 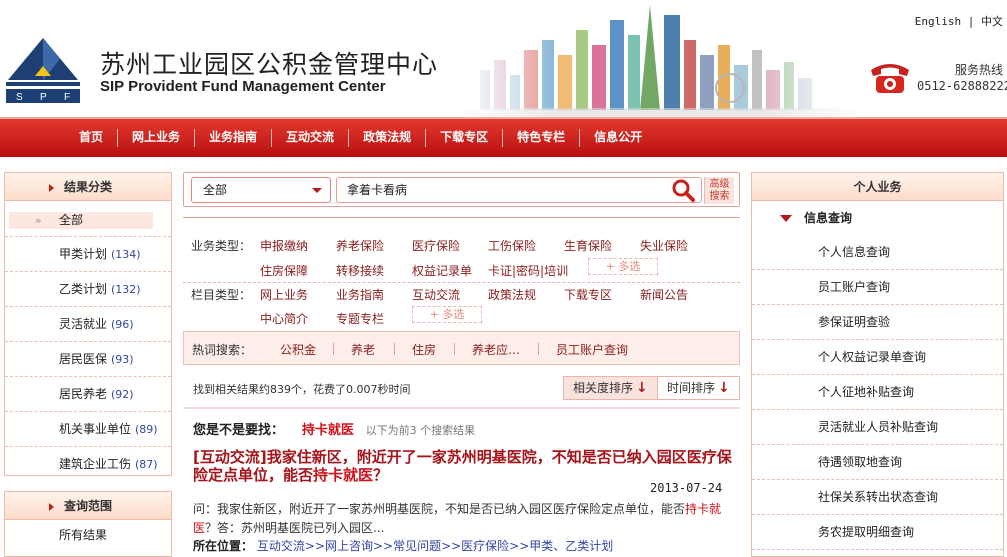 What do you see at coordinates (83, 324) in the screenshot?
I see `category-label: 灵活就业` at bounding box center [83, 324].